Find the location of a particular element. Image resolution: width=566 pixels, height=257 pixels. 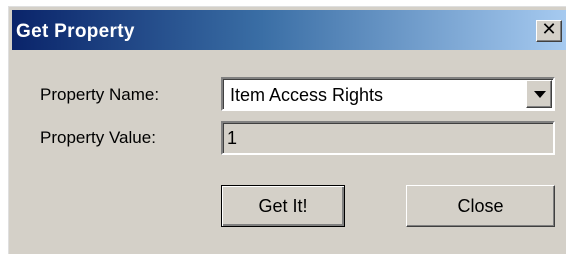

property-value-field: 1 is located at coordinates (388, 138).